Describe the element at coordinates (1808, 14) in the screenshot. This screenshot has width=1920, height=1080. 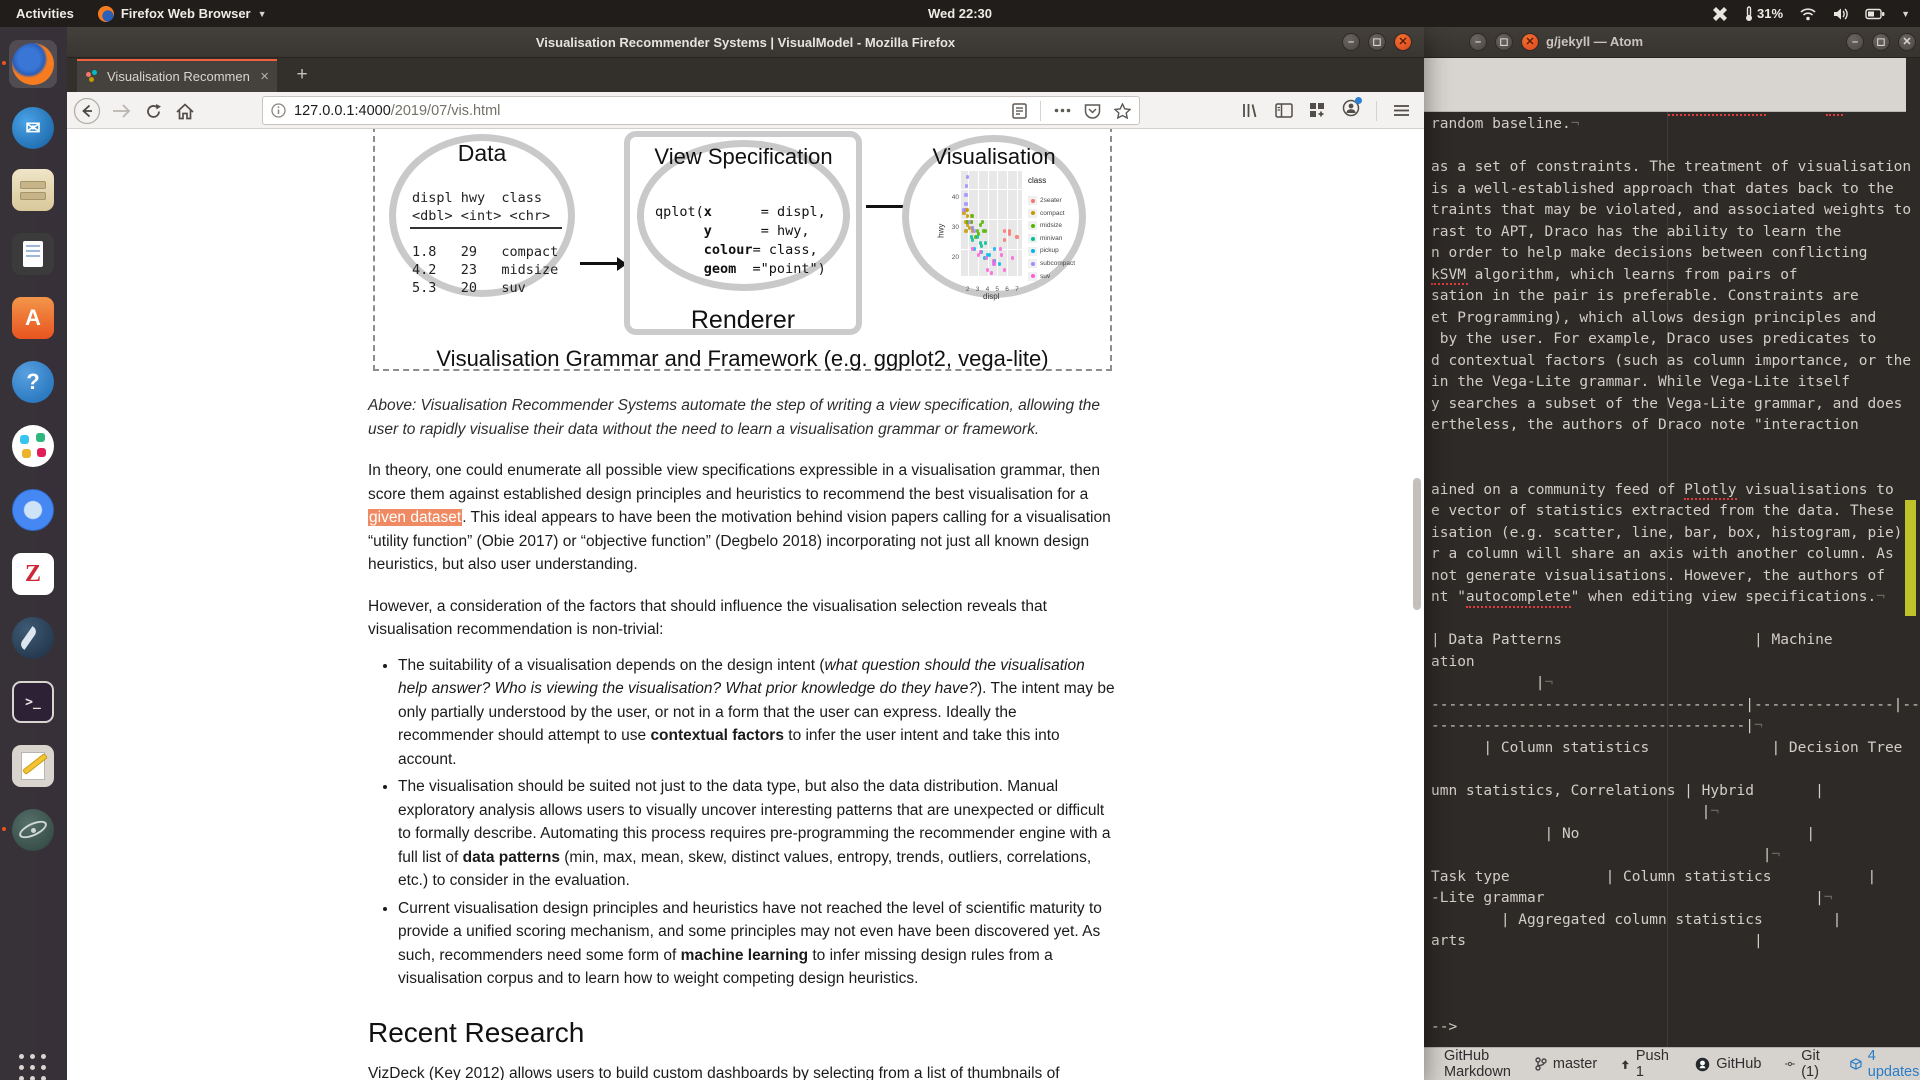
I see `wifi-icon` at that location.